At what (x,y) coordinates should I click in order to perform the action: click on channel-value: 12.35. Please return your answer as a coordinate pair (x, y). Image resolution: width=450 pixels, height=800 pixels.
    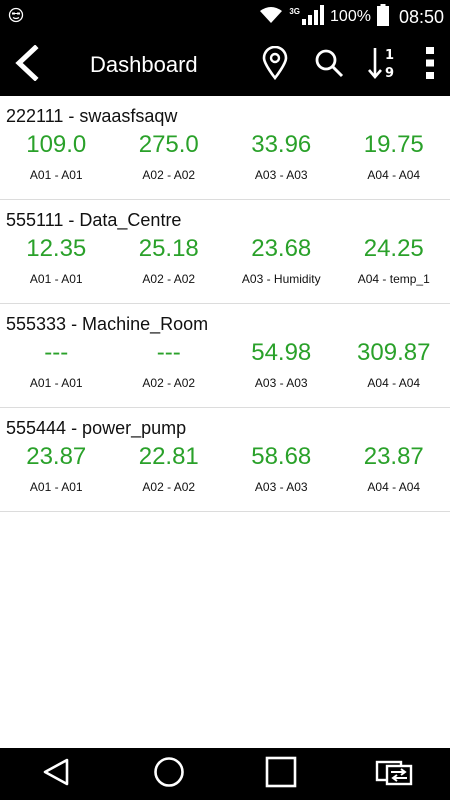
    Looking at the image, I should click on (56, 248).